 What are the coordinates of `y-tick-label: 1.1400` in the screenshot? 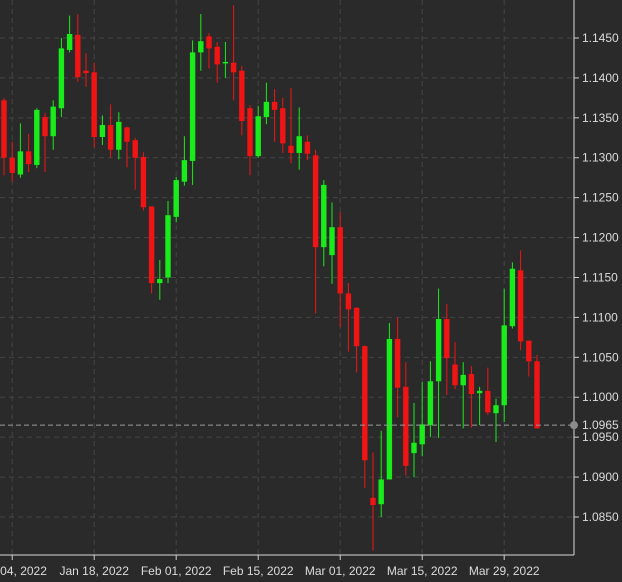 It's located at (600, 78).